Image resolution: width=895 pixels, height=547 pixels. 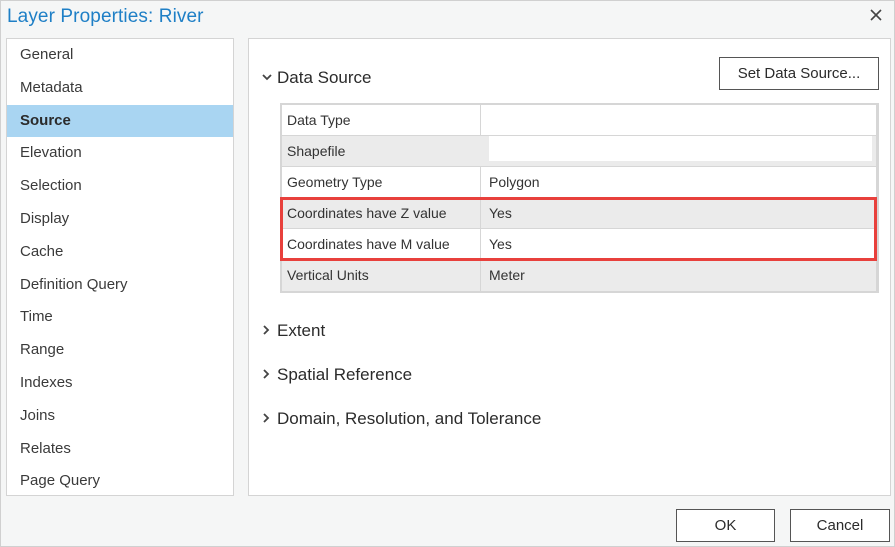 I want to click on row-key: Data Type, so click(x=381, y=120).